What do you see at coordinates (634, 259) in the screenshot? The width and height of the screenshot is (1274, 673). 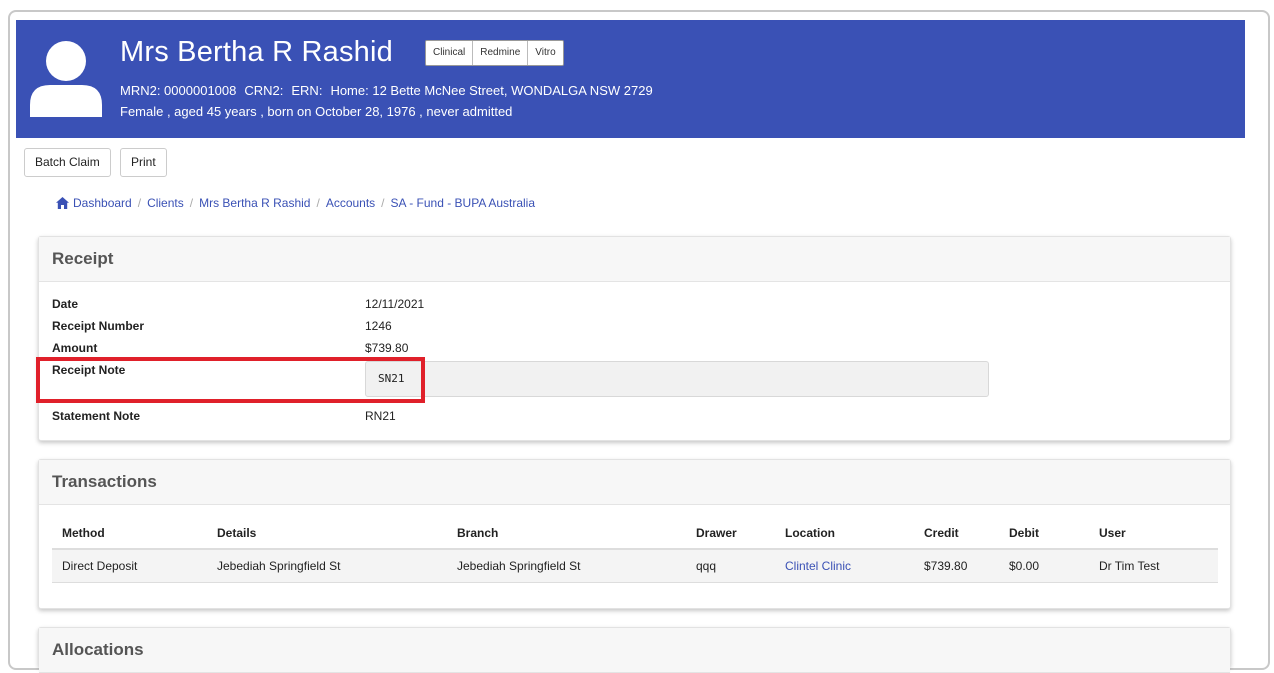 I see `receipt-title: Receipt` at bounding box center [634, 259].